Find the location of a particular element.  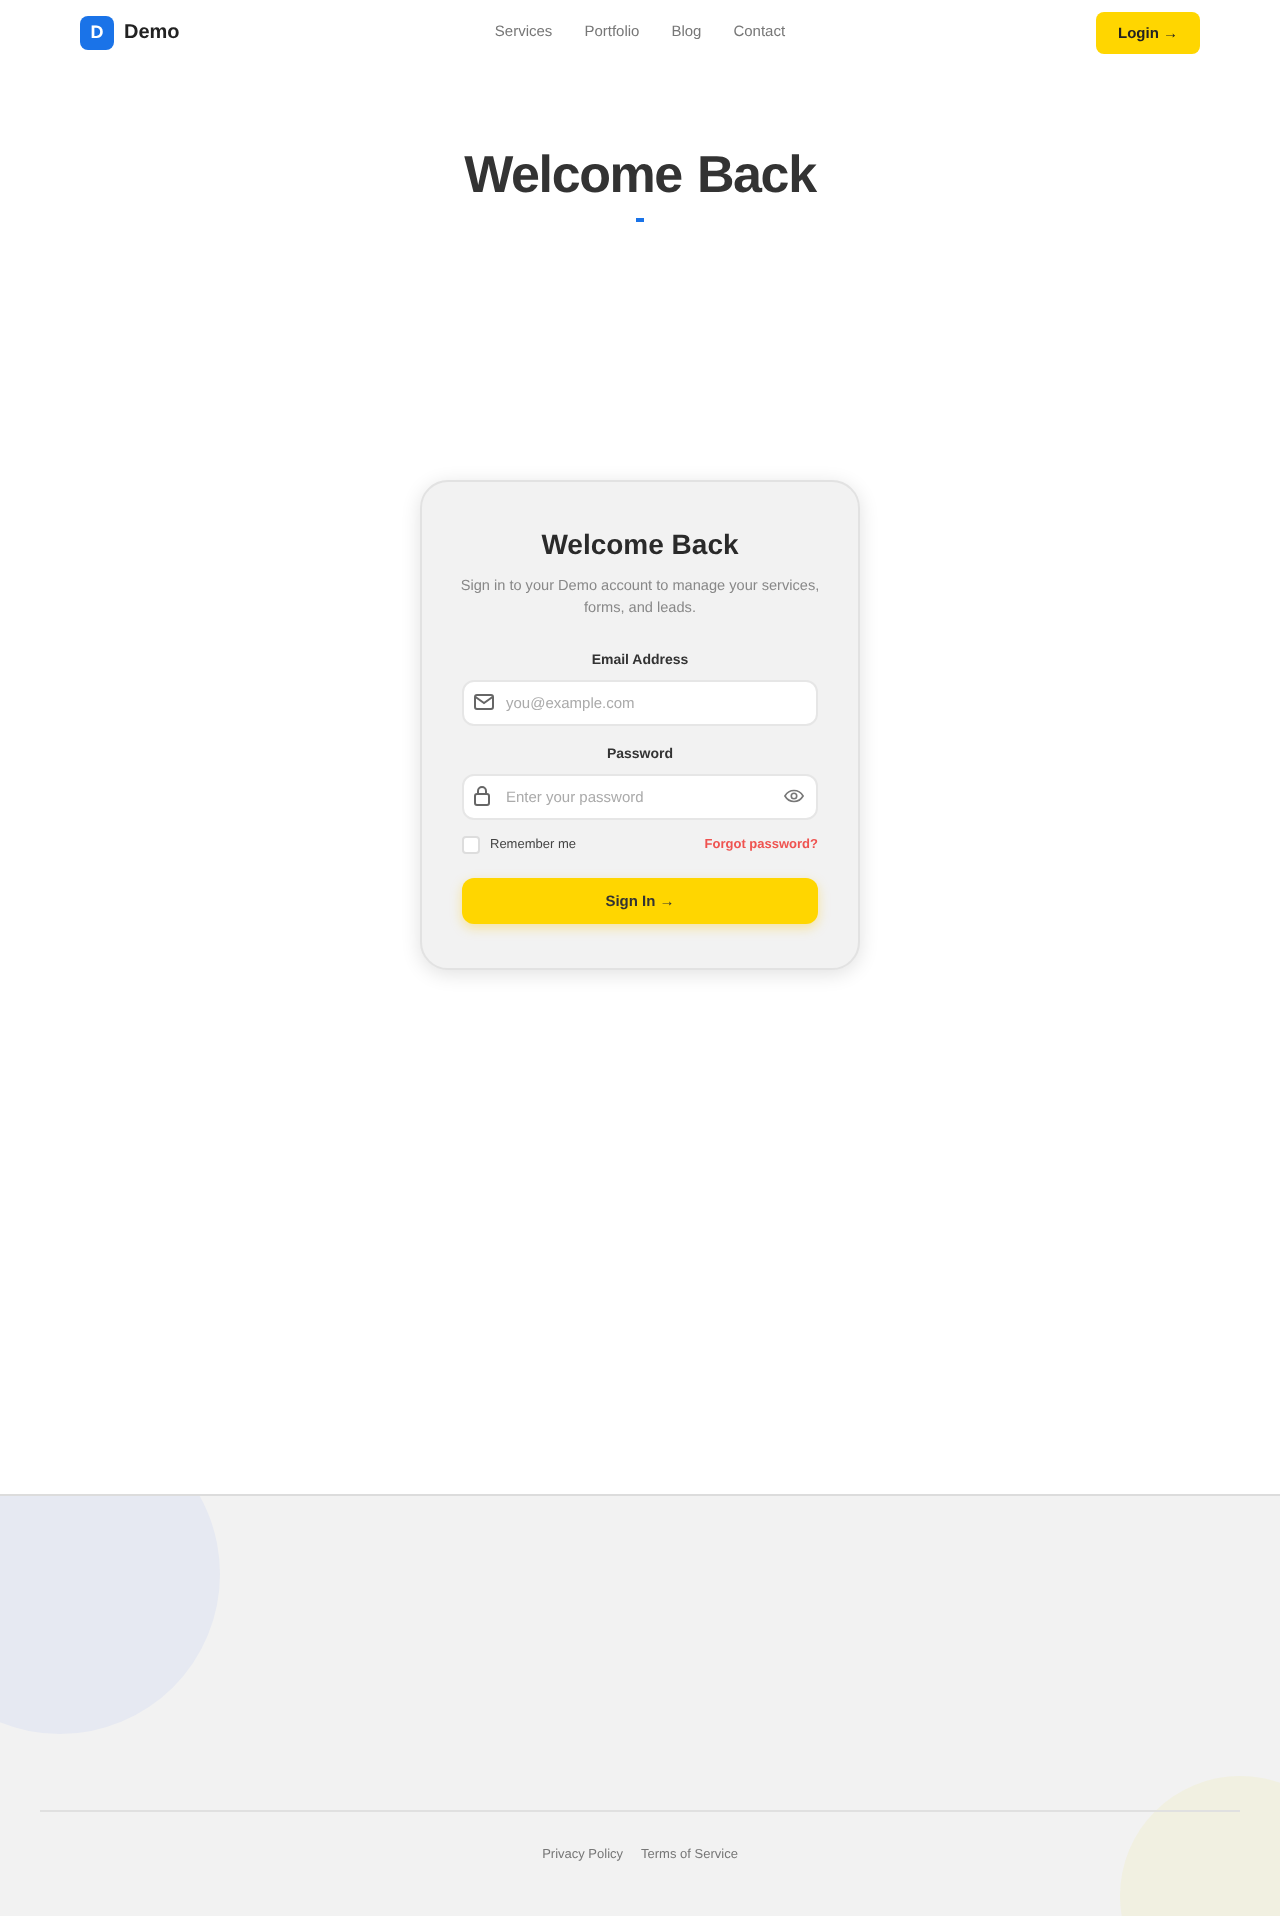

hero-title: Welcome Back is located at coordinates (640, 174).